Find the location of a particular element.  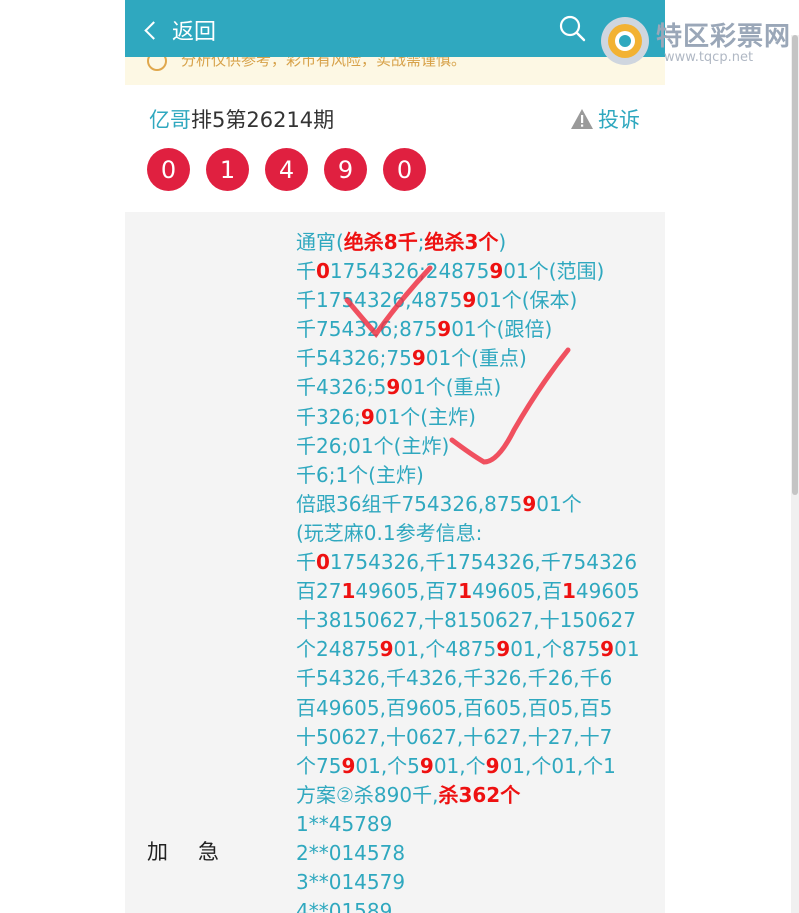

content-text: 十50627,十0627,十627,十27,十7 is located at coordinates (454, 736).